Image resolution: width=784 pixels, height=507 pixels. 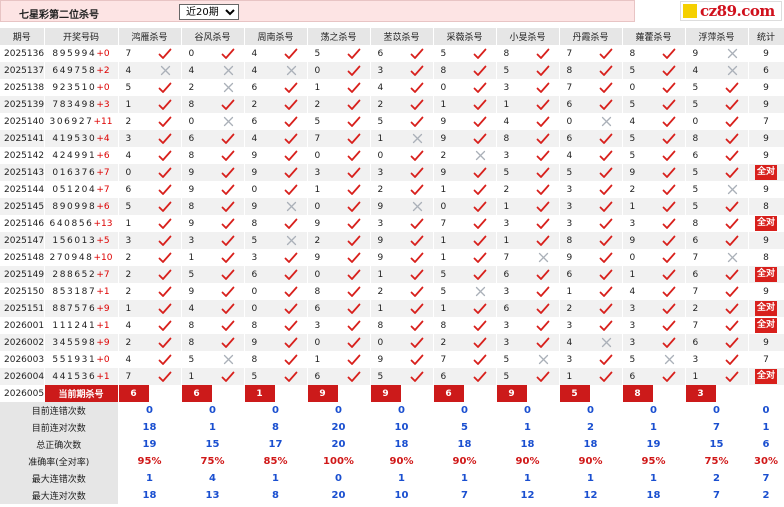 What do you see at coordinates (465, 121) in the screenshot?
I see `kill-cell: 9` at bounding box center [465, 121].